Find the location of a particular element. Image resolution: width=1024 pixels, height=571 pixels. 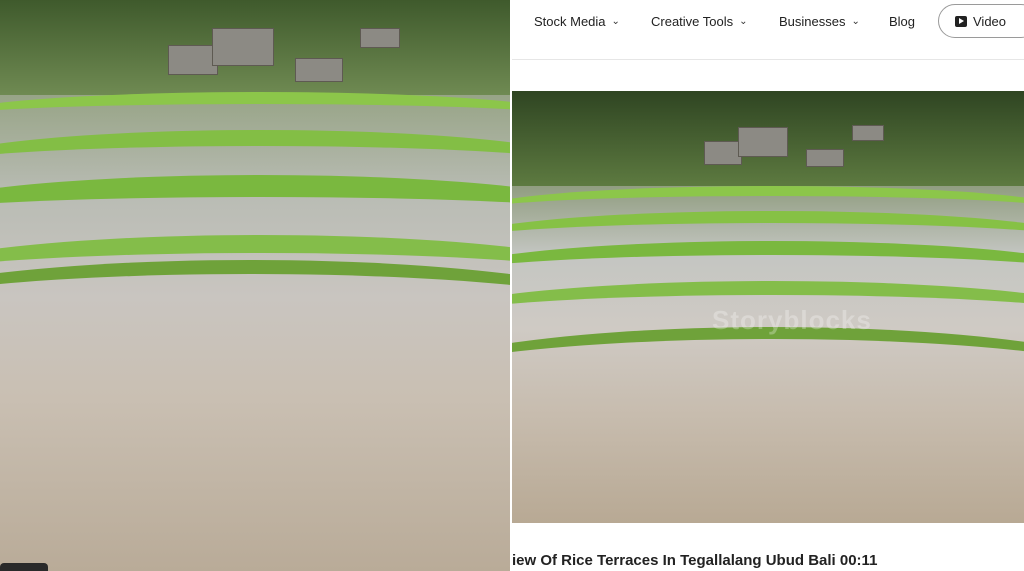

nav-item-label: Stock Media is located at coordinates (570, 21).